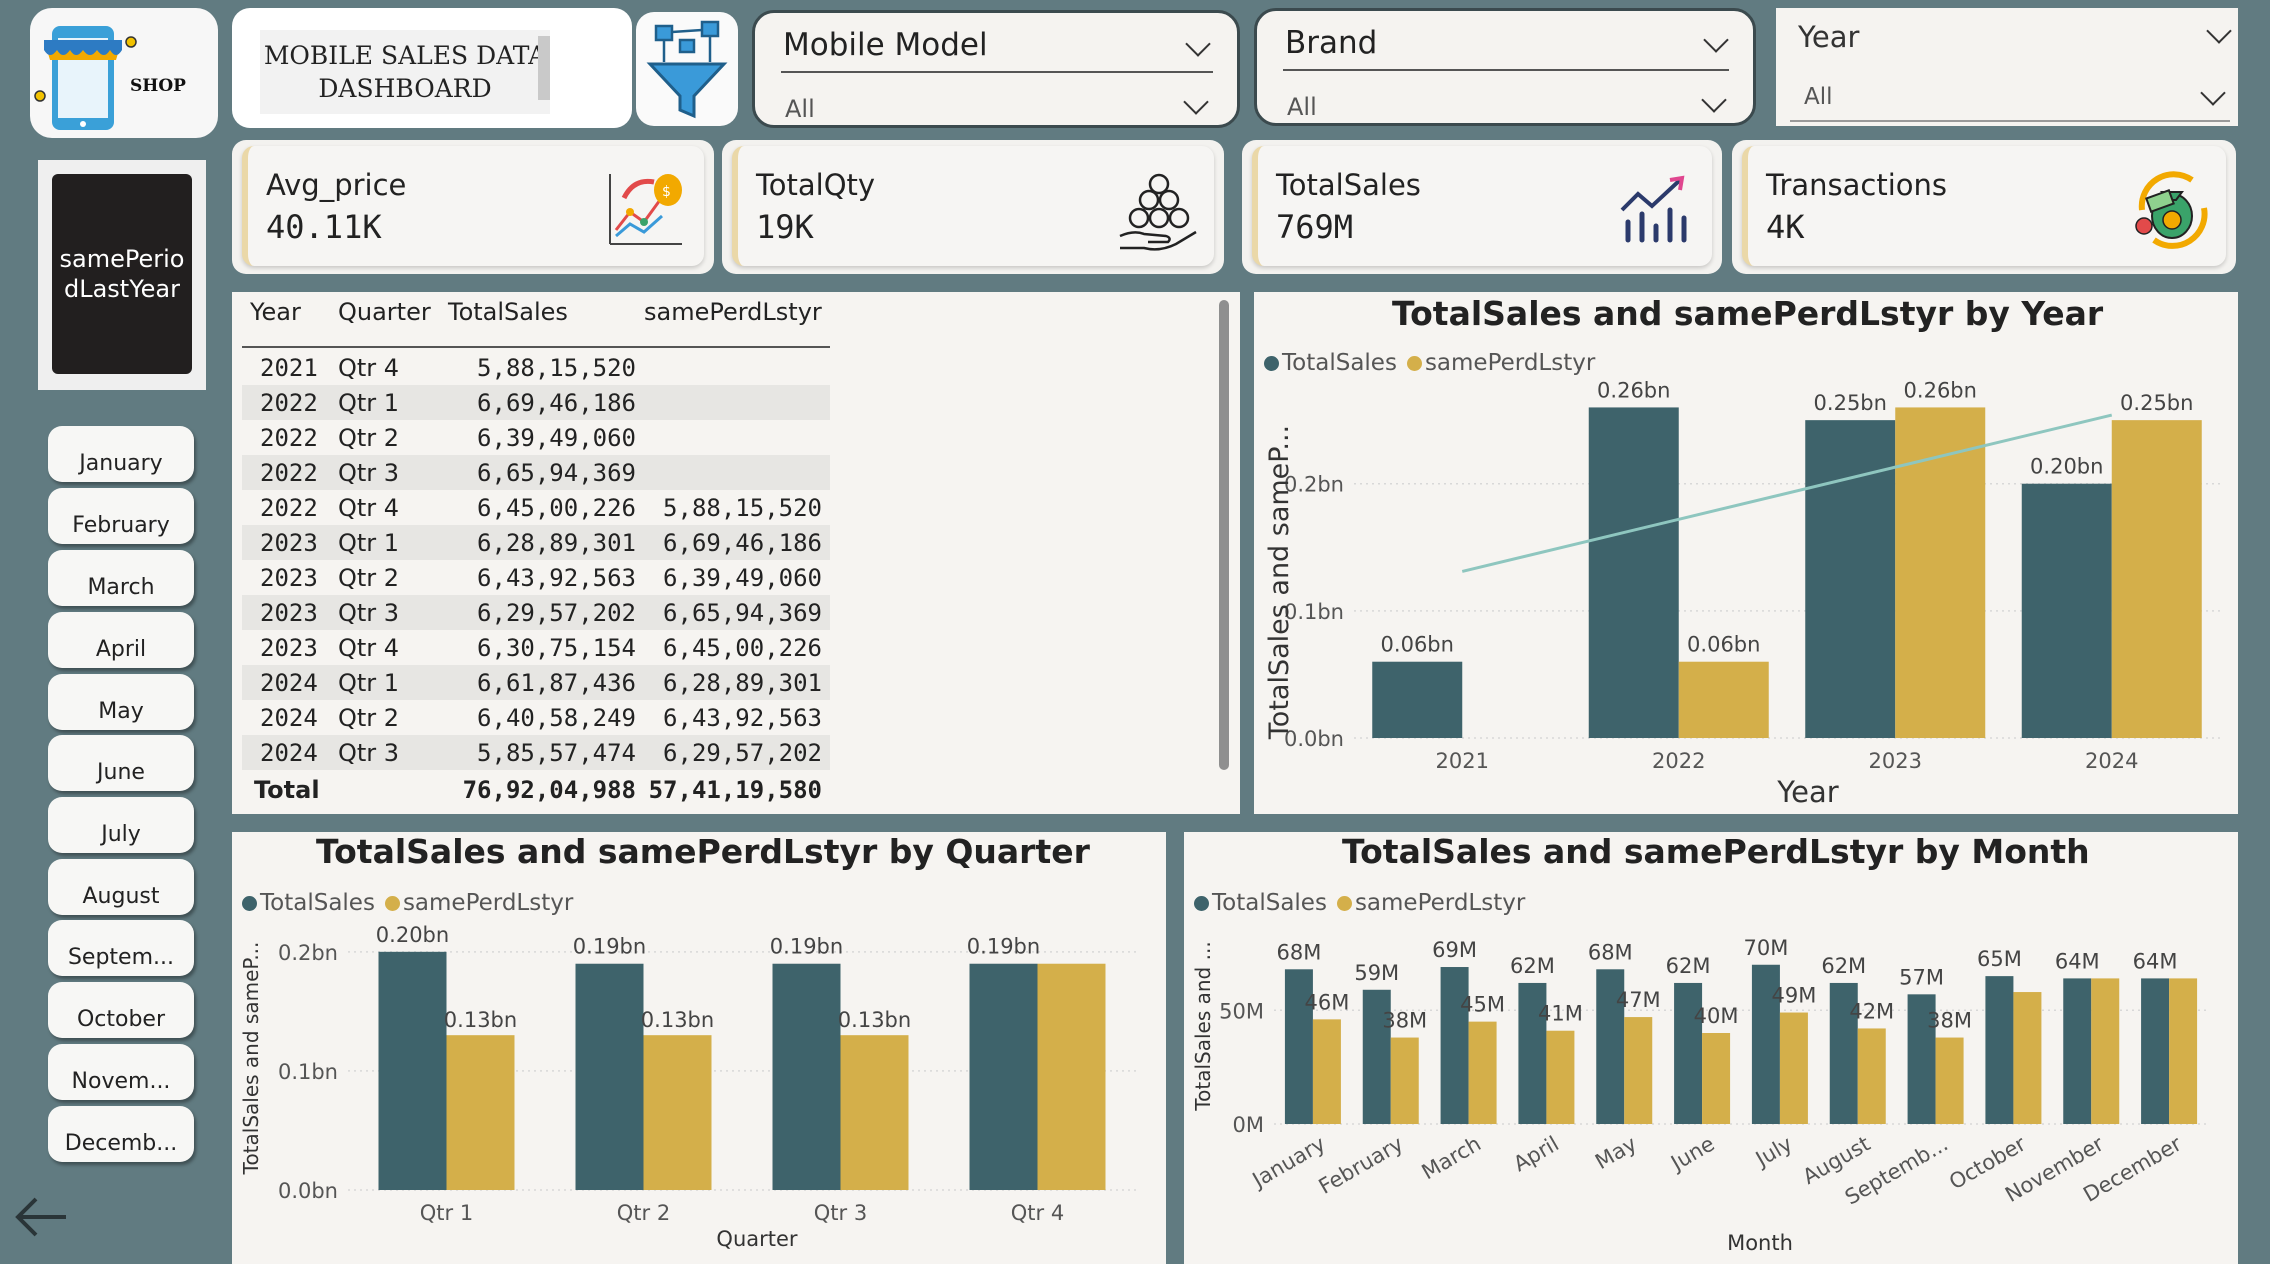 The width and height of the screenshot is (2270, 1264). Describe the element at coordinates (1787, 493) in the screenshot. I see `trend-line` at that location.